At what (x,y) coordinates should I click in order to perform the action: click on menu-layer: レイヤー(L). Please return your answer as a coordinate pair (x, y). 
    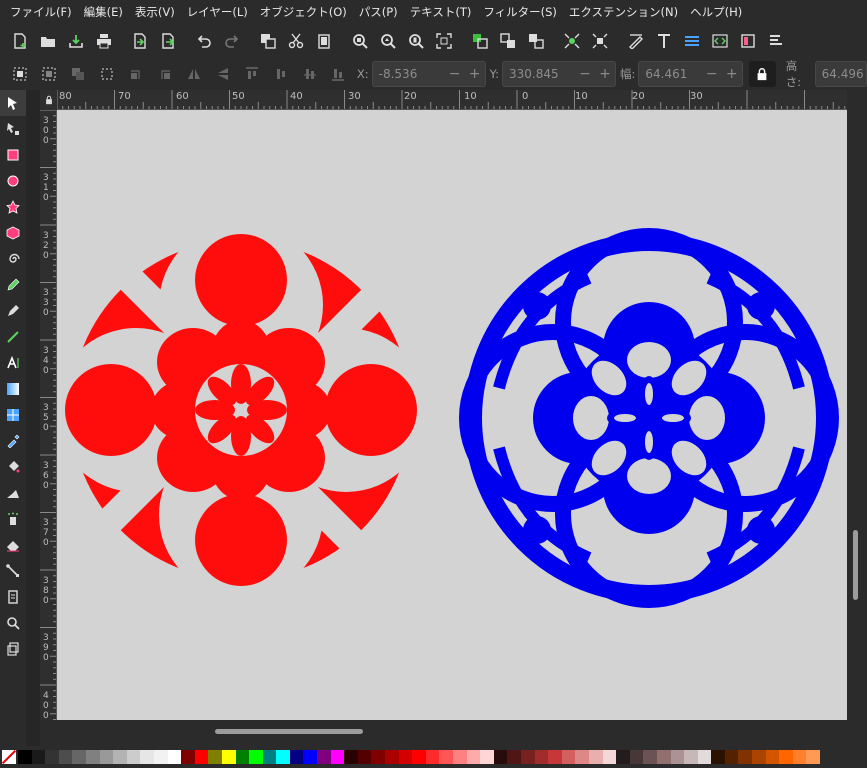
    Looking at the image, I should click on (217, 12).